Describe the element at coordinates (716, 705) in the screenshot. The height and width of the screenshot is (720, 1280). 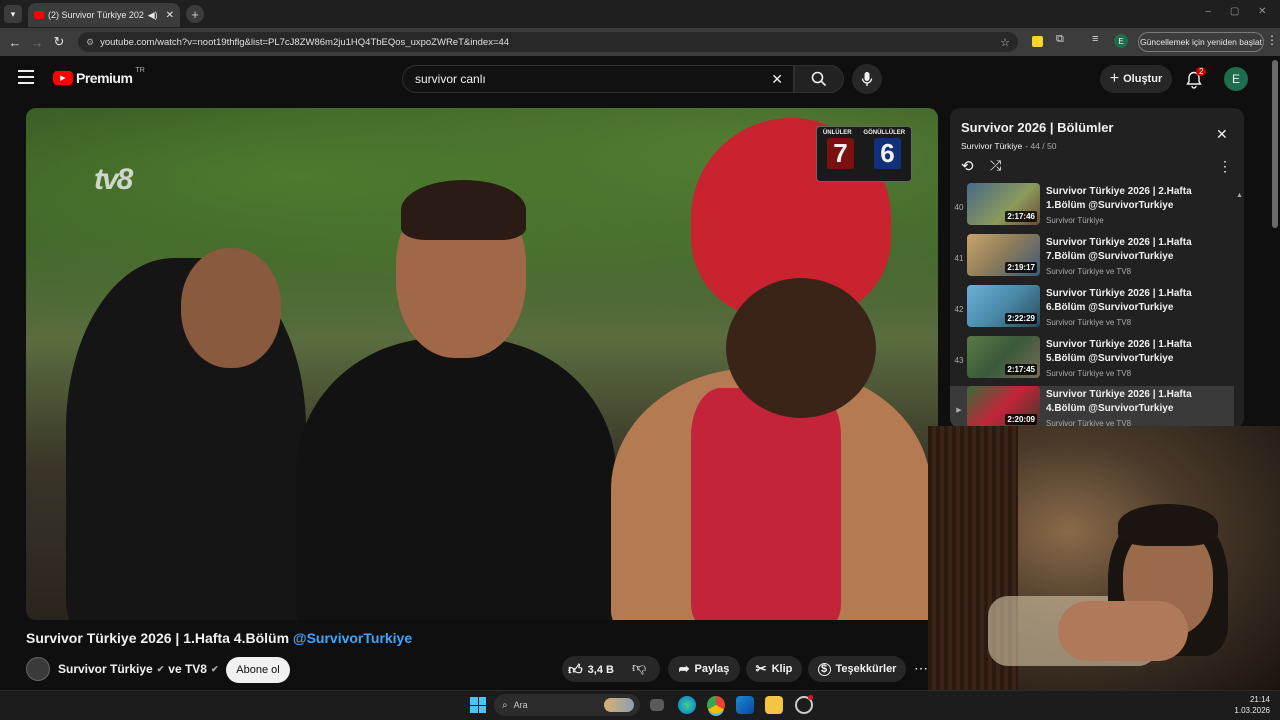
I see `chrome-icon` at that location.